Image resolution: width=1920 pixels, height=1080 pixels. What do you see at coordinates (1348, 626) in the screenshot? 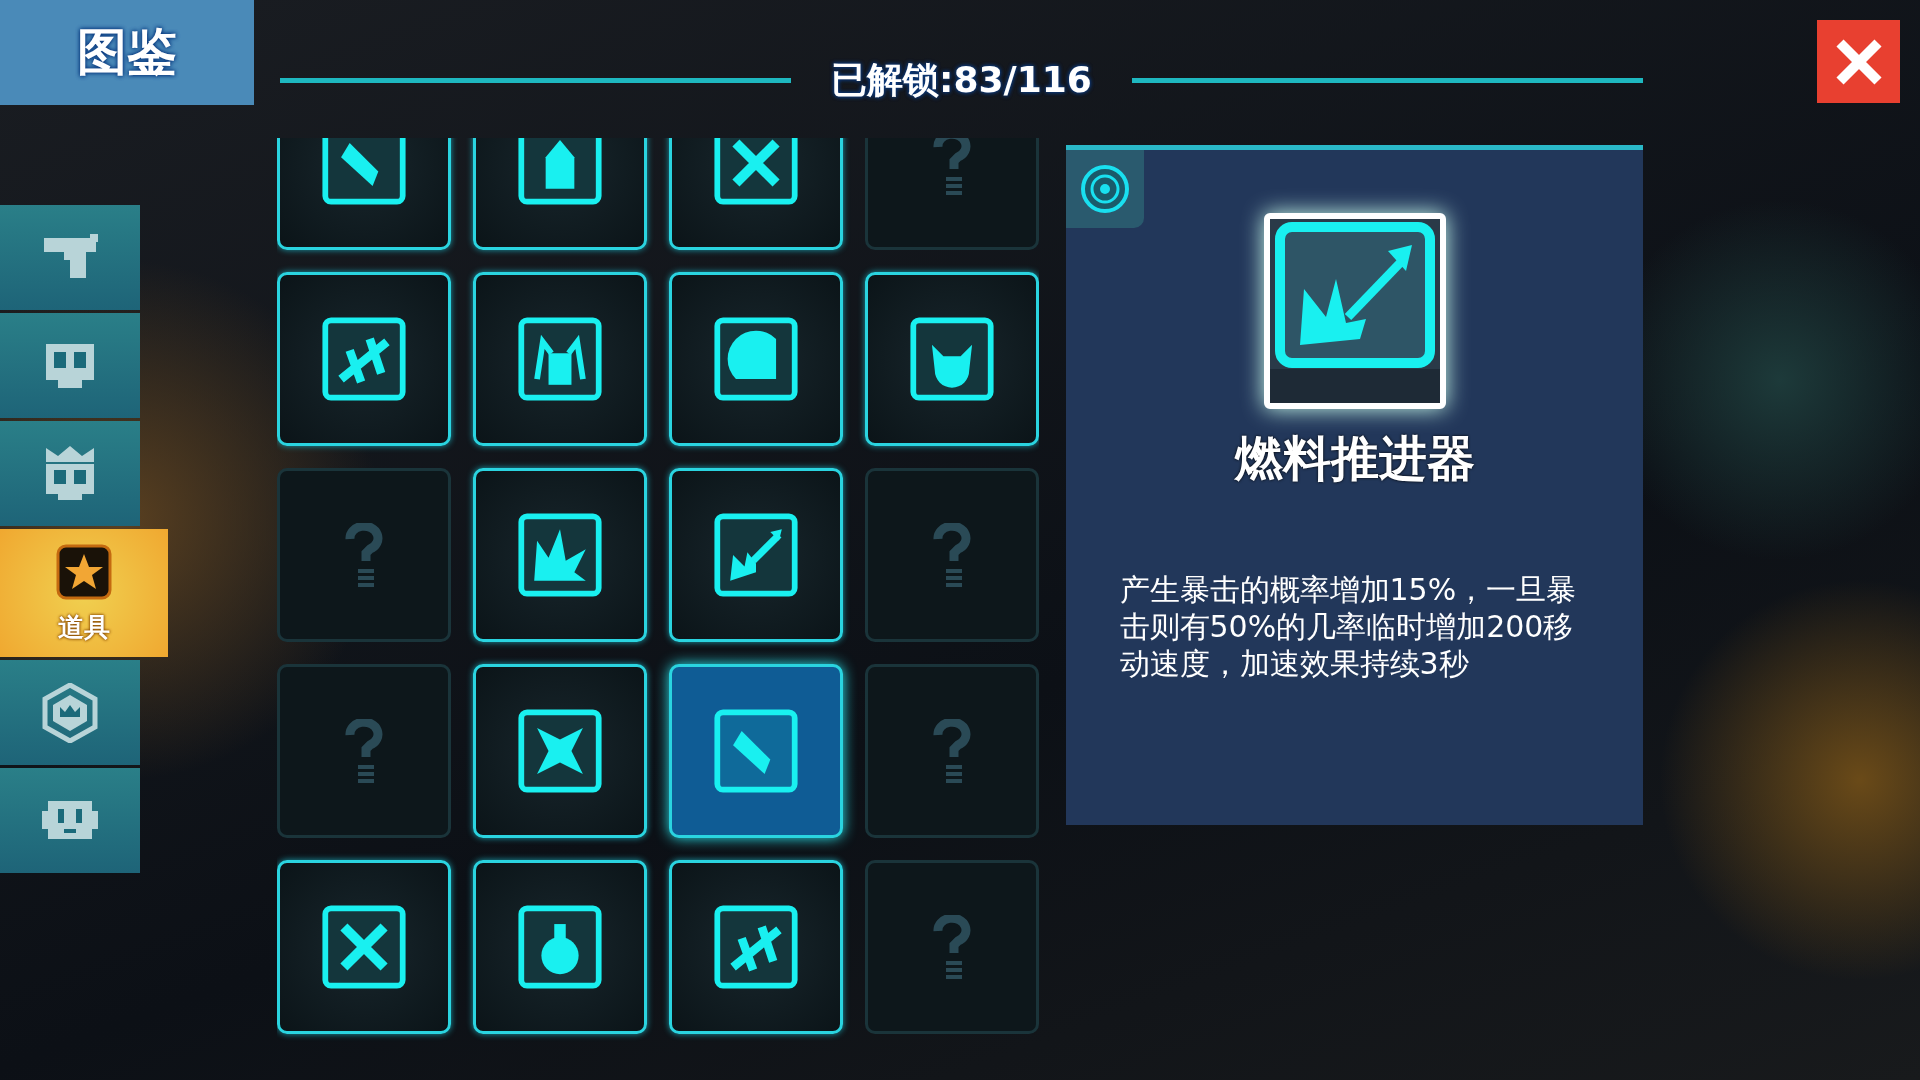
I see `item-description: 产生暴击的概率增加15%，一旦暴击则有50%的几率临时增加200移动速度，加速效果持续3秒` at bounding box center [1348, 626].